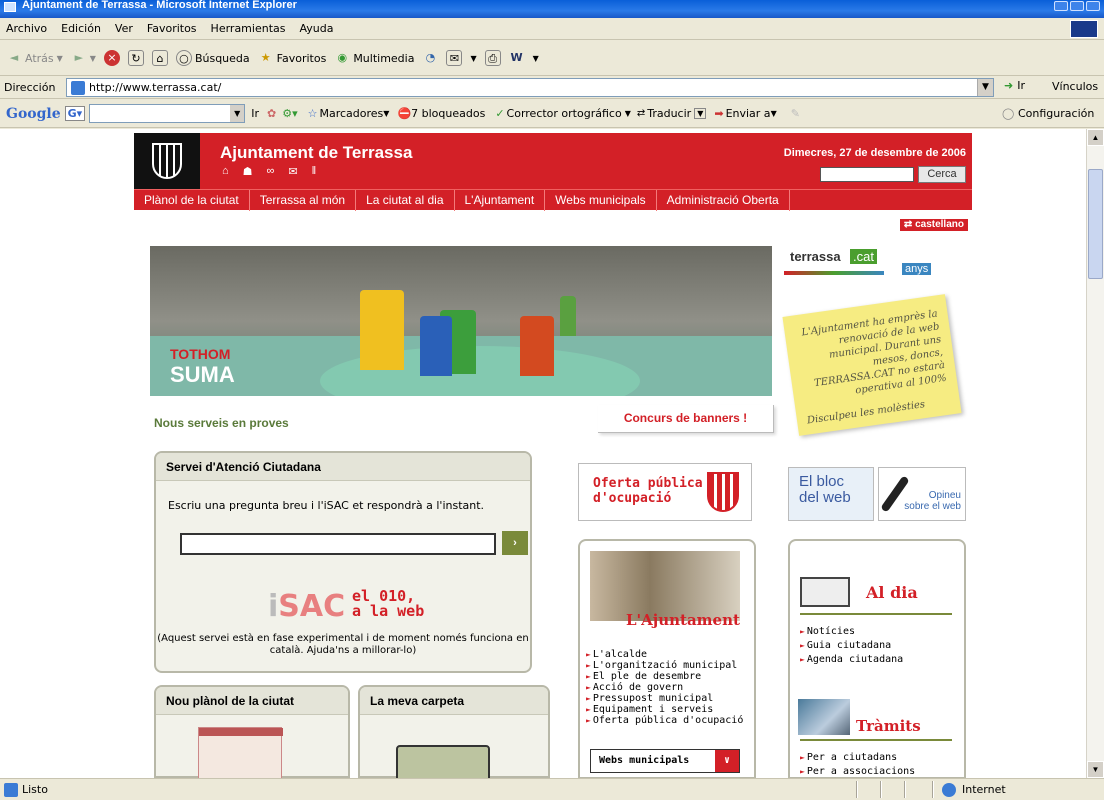 The width and height of the screenshot is (1104, 800). I want to click on bookmarks-button: Marcadores, so click(351, 113).